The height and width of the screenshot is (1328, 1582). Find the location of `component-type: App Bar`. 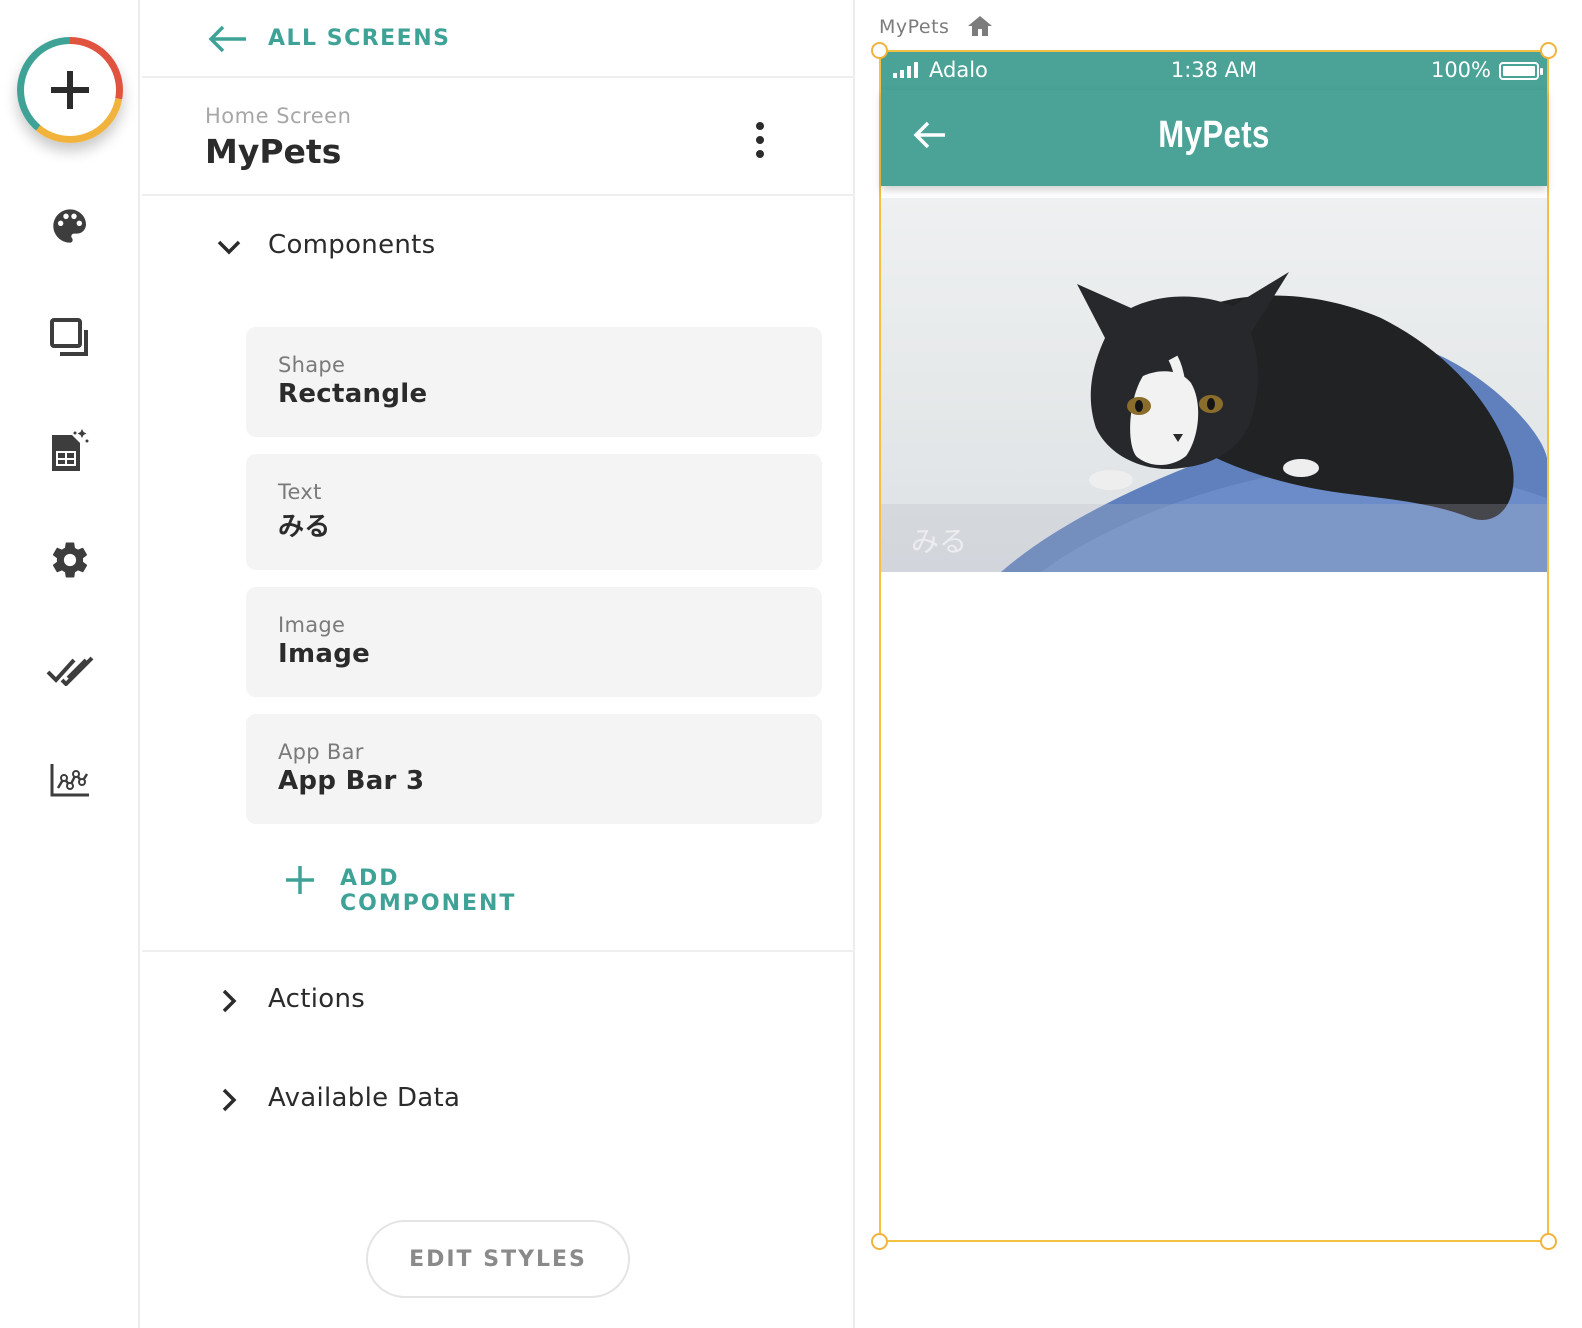

component-type: App Bar is located at coordinates (321, 752).